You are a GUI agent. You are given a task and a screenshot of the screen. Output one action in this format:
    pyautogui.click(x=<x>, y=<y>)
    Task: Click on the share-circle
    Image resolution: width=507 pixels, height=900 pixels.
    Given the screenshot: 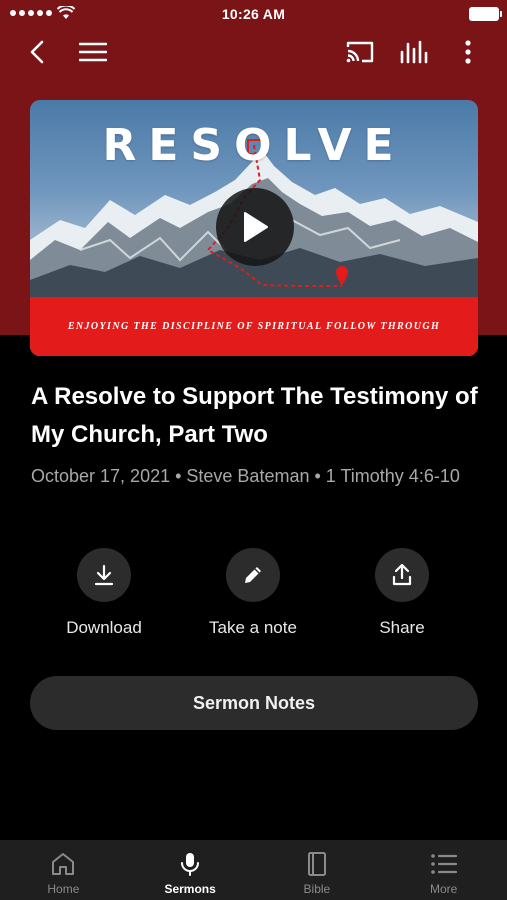 What is the action you would take?
    pyautogui.click(x=402, y=575)
    